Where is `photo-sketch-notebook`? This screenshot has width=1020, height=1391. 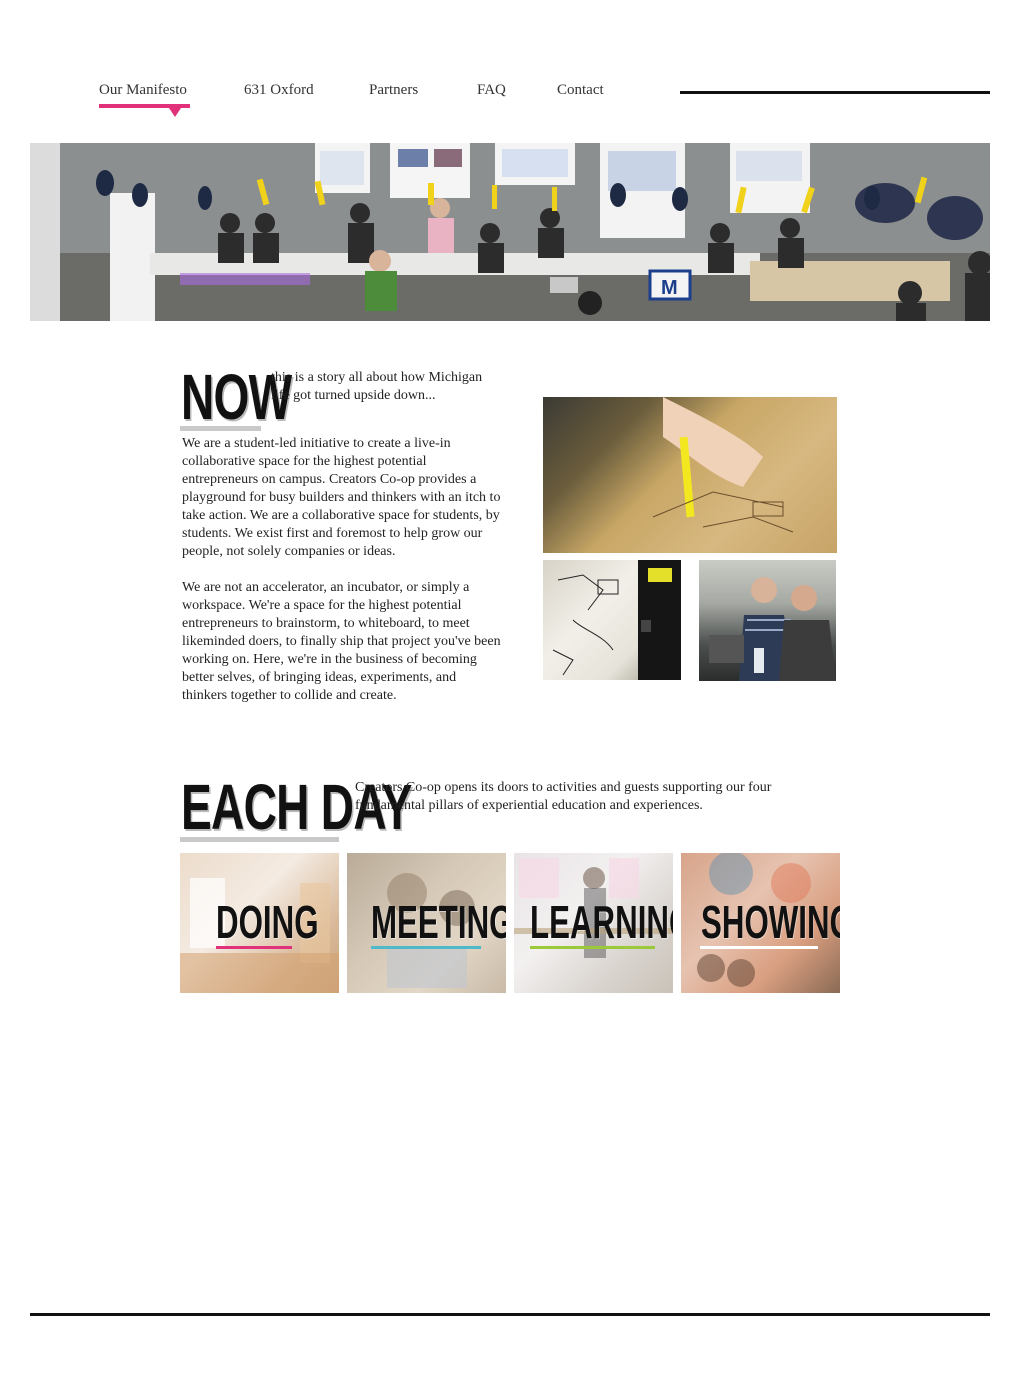
photo-sketch-notebook is located at coordinates (612, 620).